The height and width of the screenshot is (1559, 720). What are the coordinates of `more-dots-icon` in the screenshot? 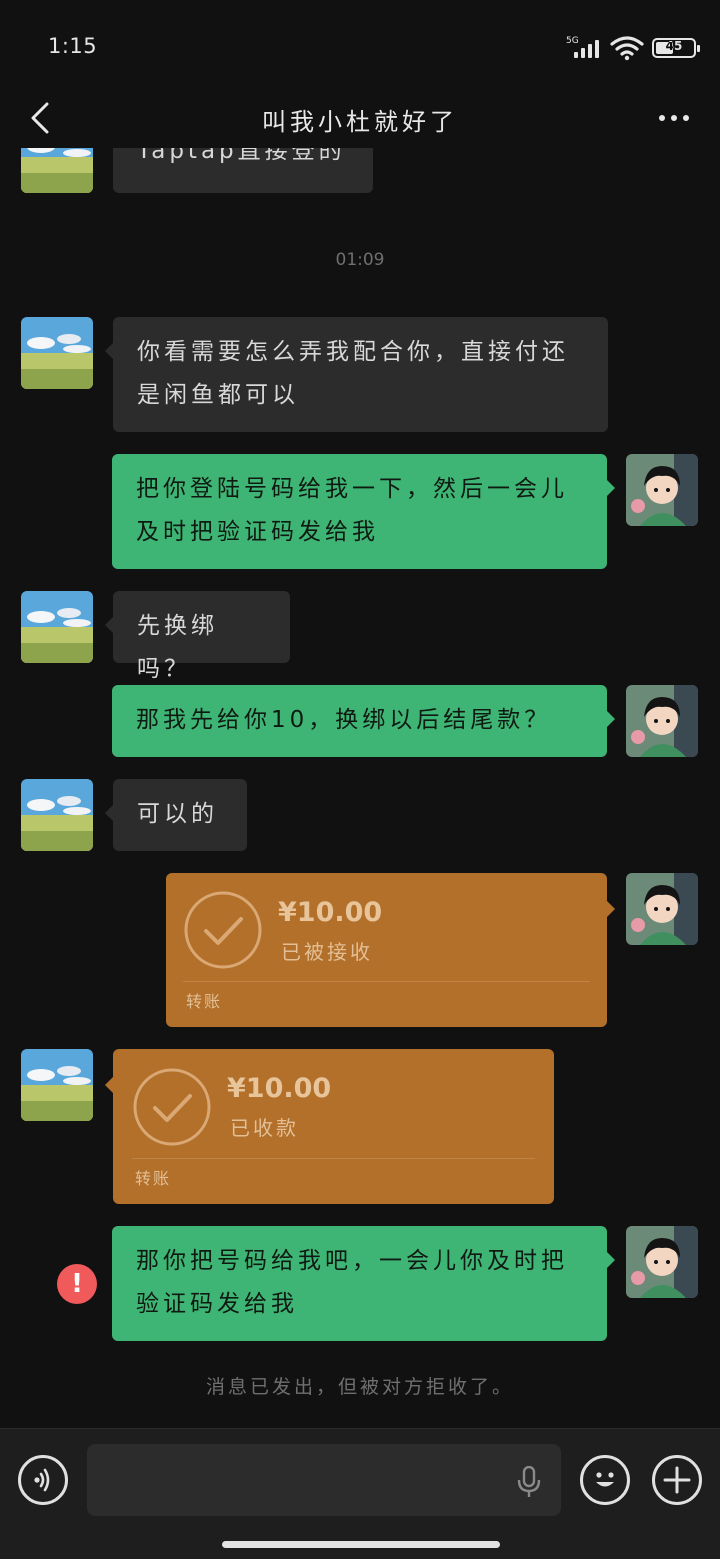 It's located at (662, 118).